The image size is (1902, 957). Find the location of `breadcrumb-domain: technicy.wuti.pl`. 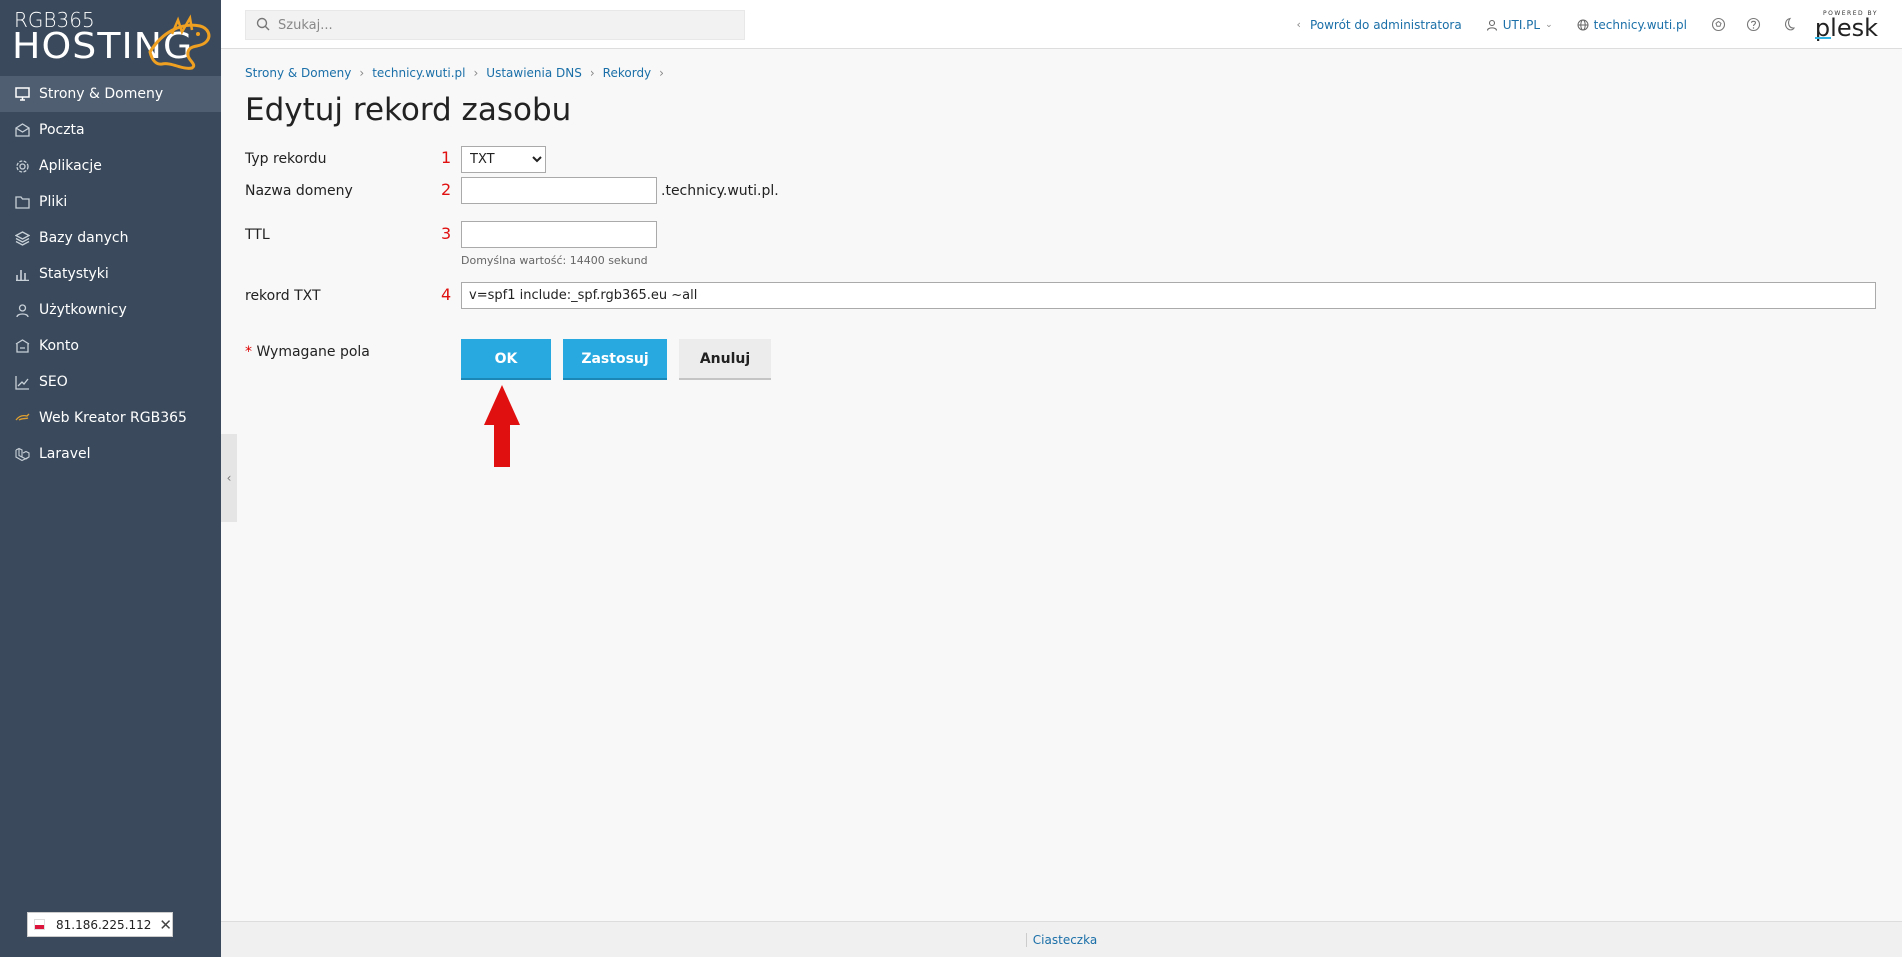

breadcrumb-domain: technicy.wuti.pl is located at coordinates (418, 73).